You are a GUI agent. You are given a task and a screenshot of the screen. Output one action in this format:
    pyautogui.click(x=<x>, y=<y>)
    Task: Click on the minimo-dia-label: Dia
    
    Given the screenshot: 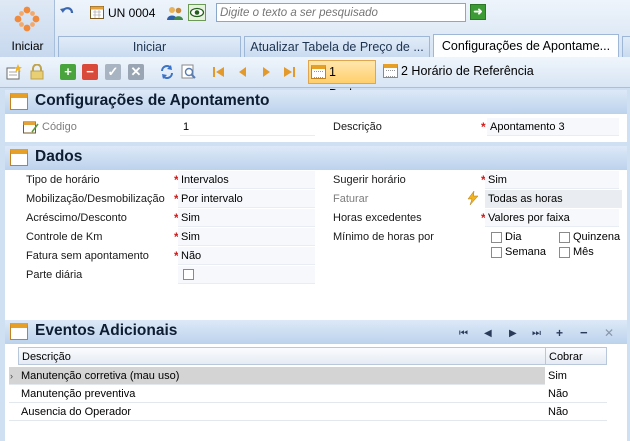 What is the action you would take?
    pyautogui.click(x=513, y=237)
    